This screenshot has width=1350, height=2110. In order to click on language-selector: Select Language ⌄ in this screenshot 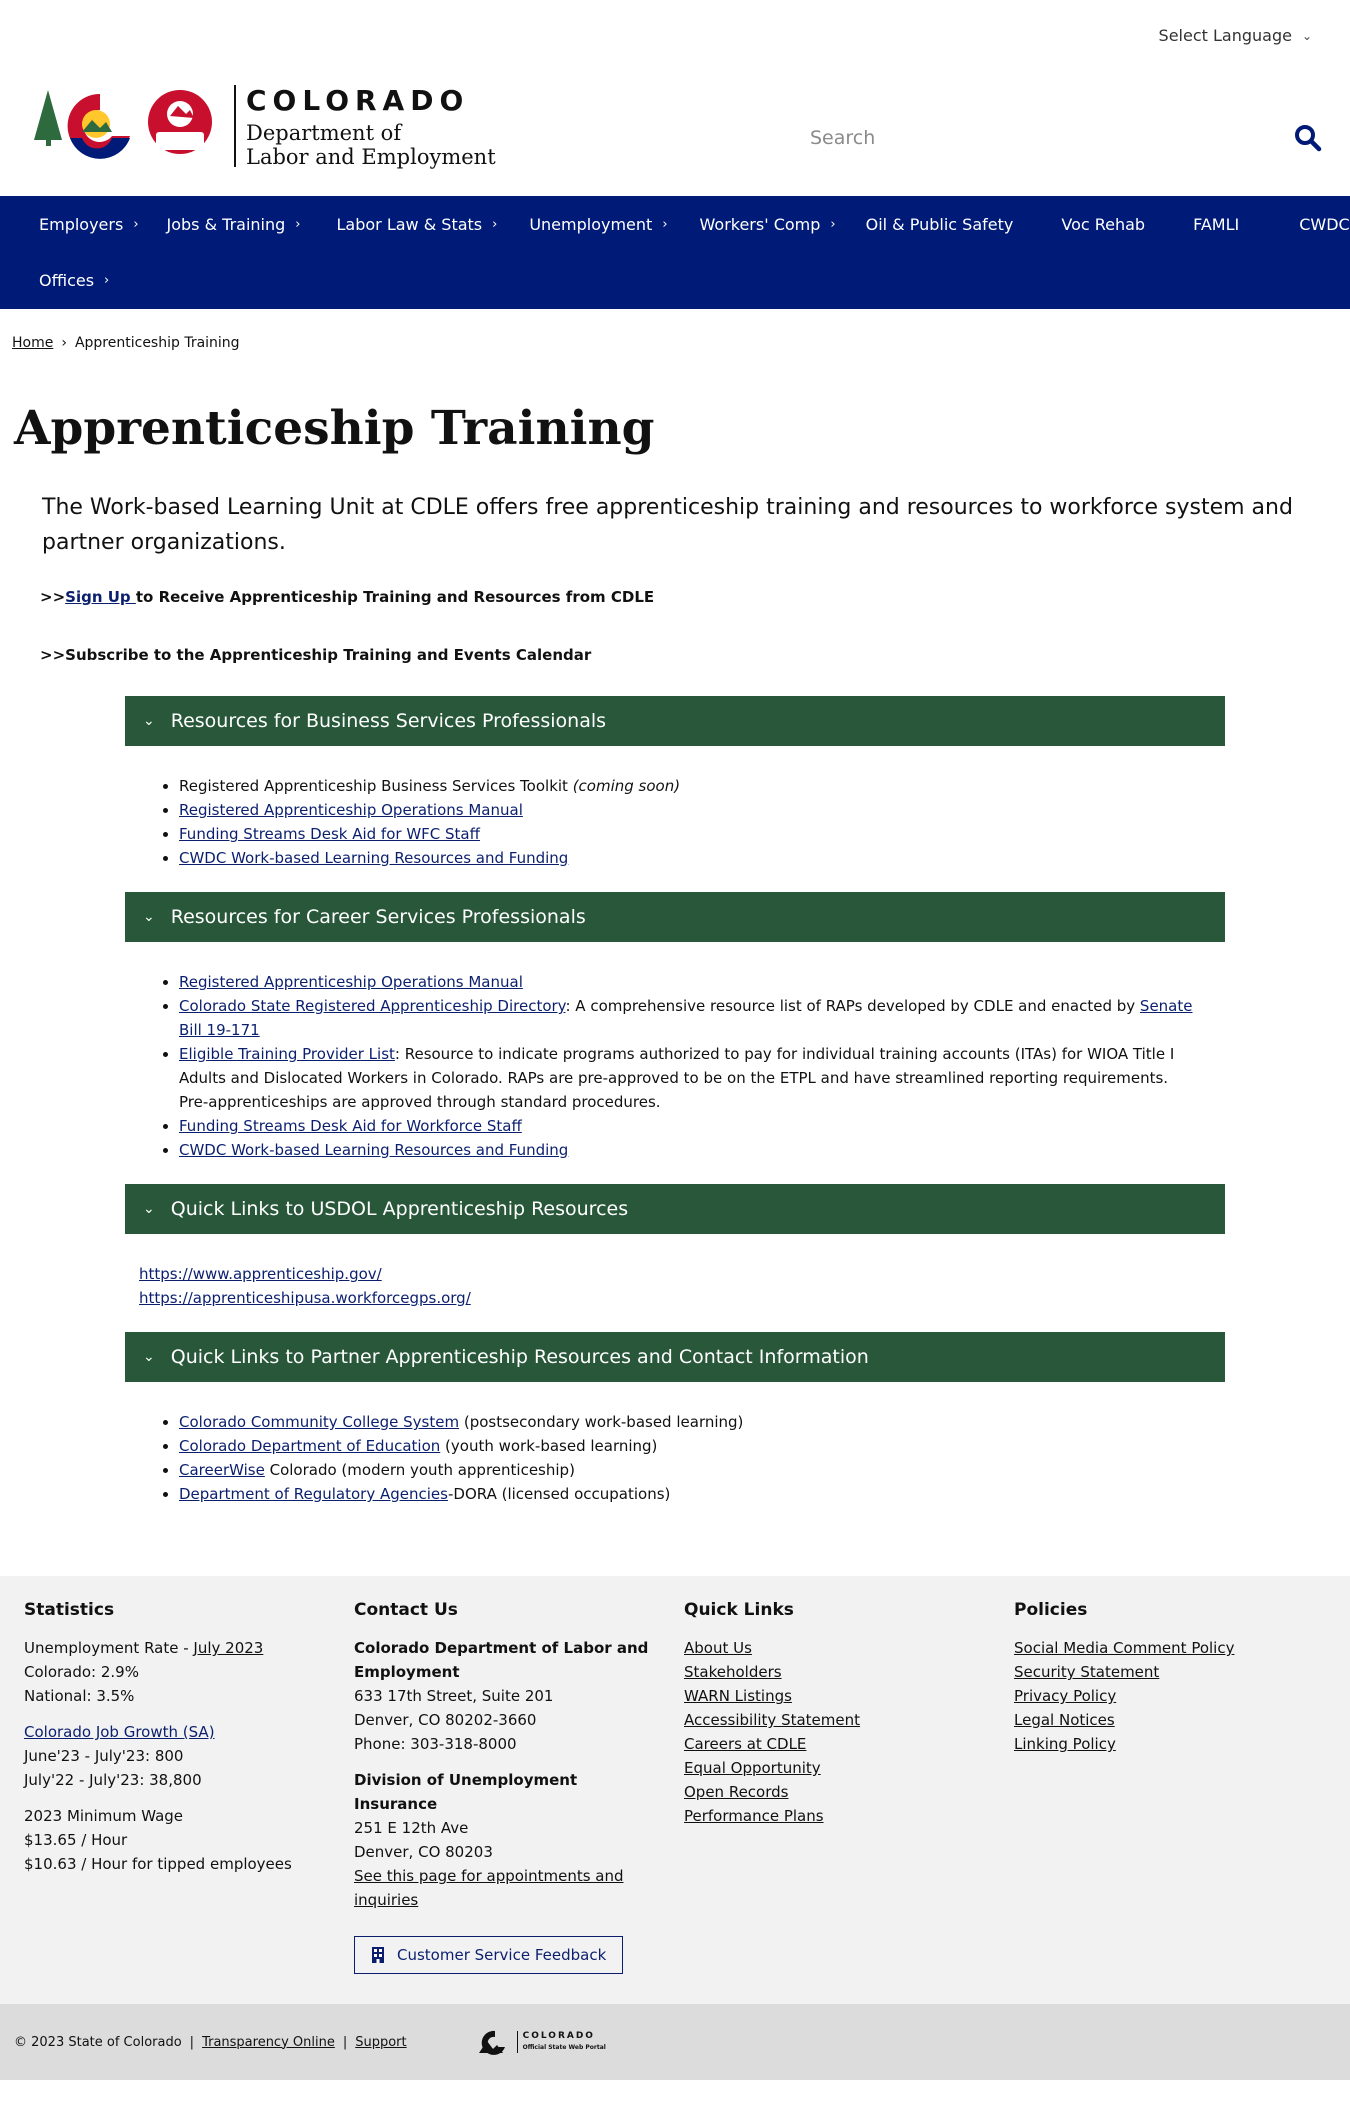, I will do `click(1235, 35)`.